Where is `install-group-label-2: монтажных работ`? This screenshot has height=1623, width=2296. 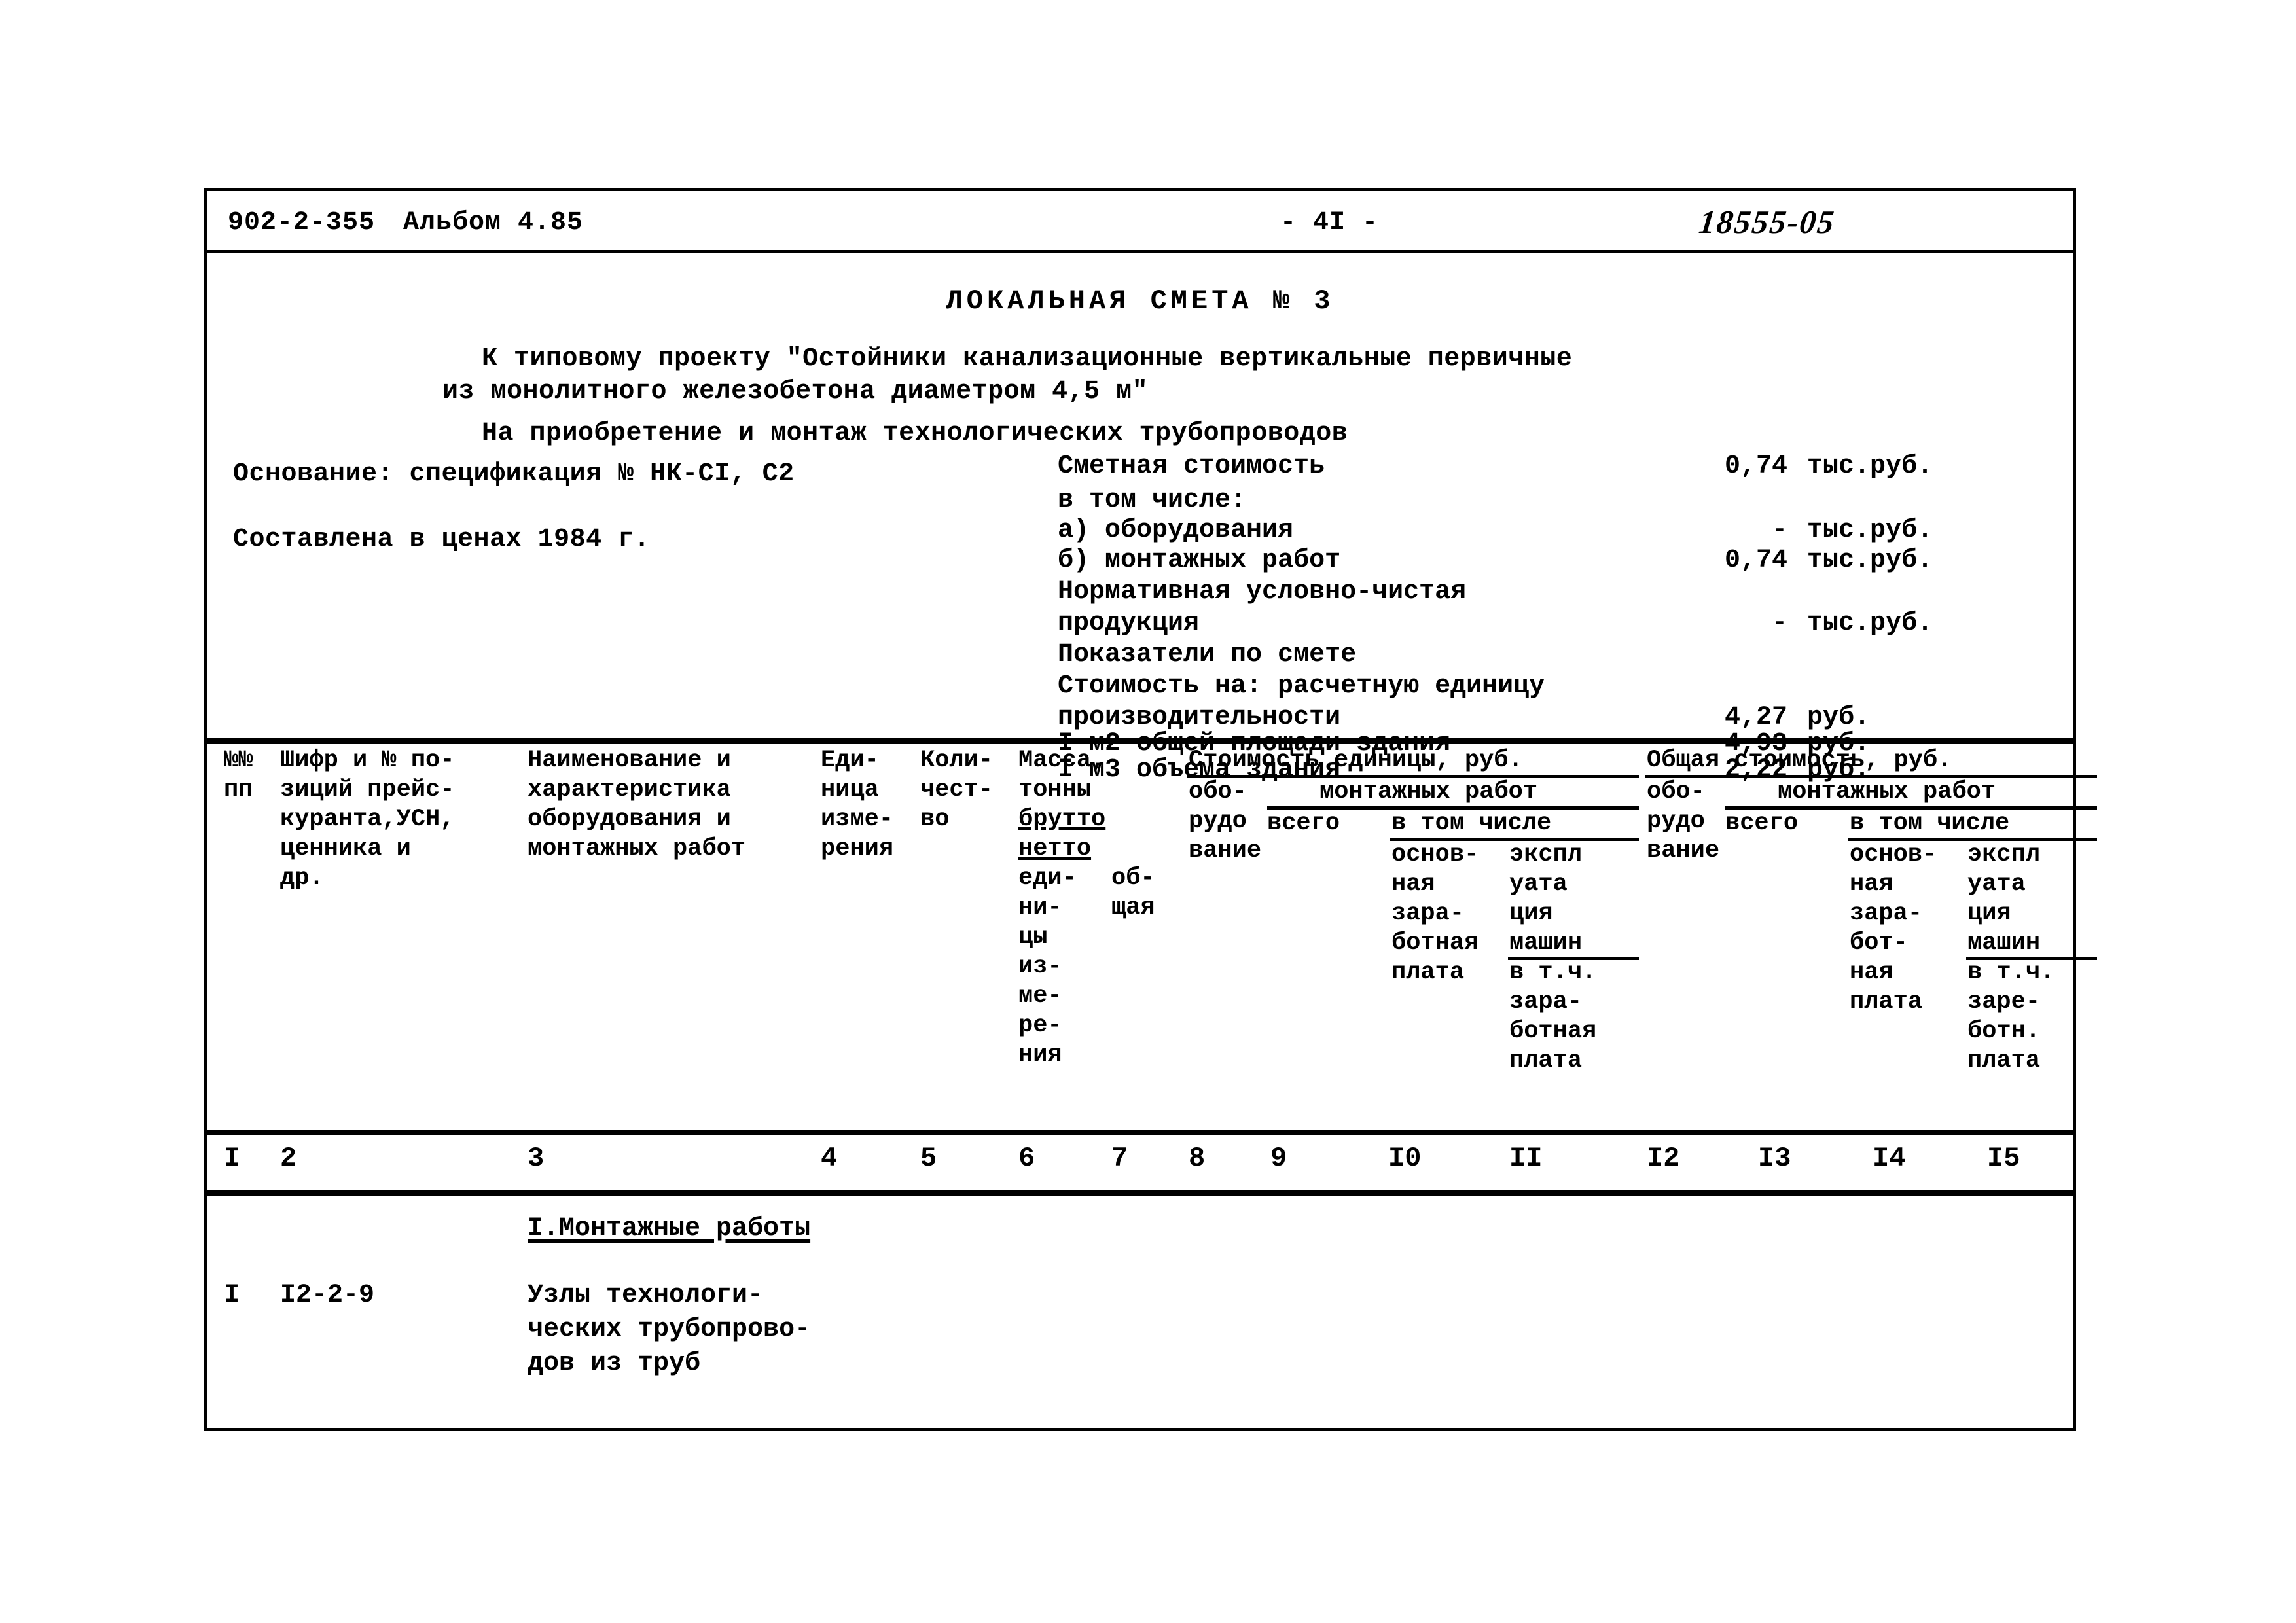
install-group-label-2: монтажных работ is located at coordinates (1887, 792).